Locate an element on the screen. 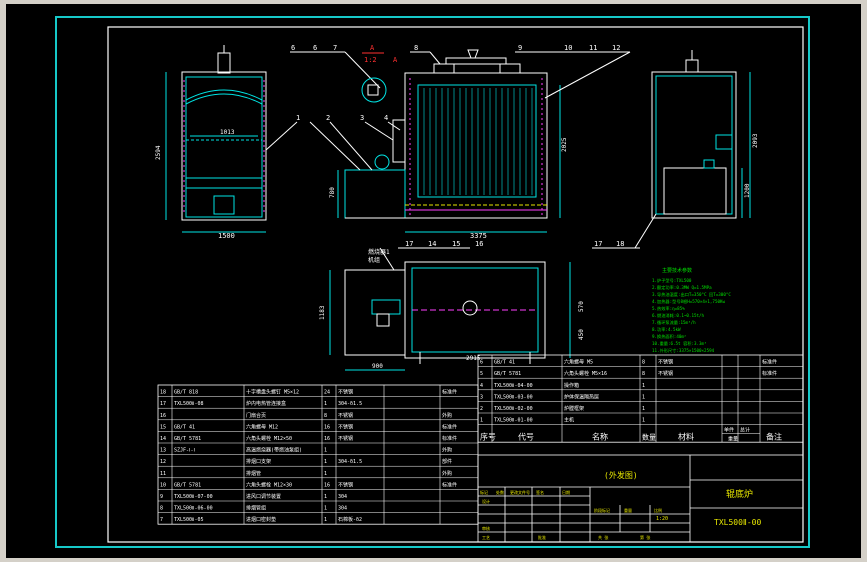 The height and width of the screenshot is (562, 867). bom-left-cell-qty: 24 is located at coordinates (327, 393).